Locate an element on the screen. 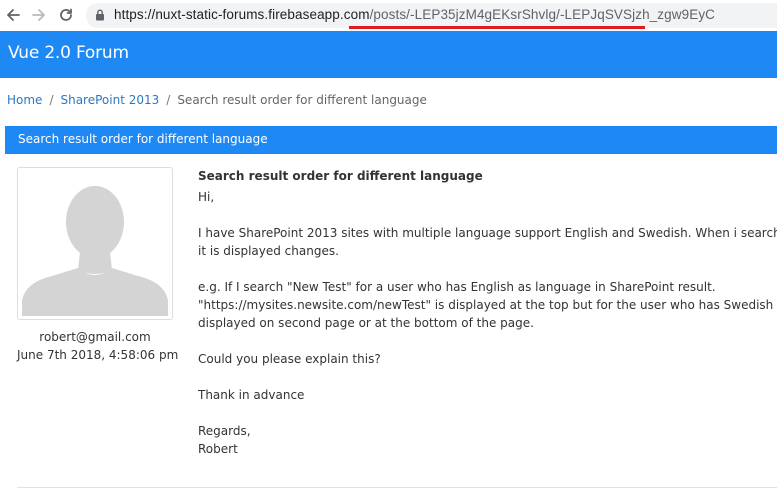 The height and width of the screenshot is (490, 777). reload-icon is located at coordinates (66, 14).